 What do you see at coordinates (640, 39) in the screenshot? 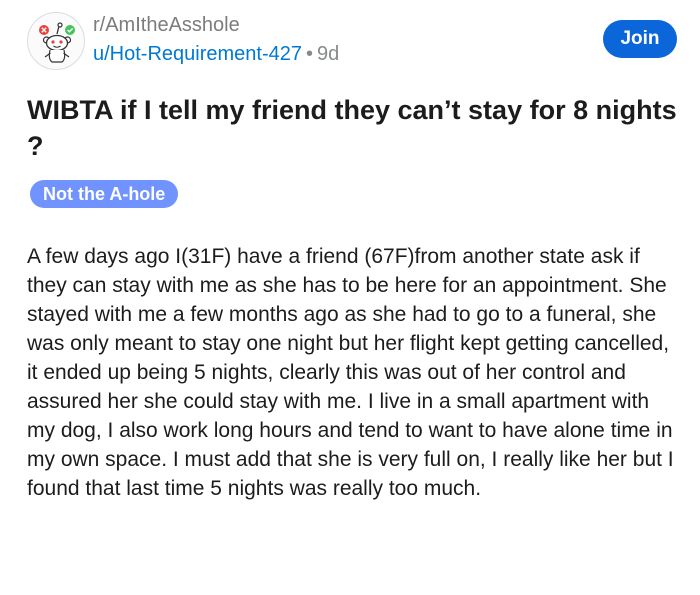
I see `join-button: Join` at bounding box center [640, 39].